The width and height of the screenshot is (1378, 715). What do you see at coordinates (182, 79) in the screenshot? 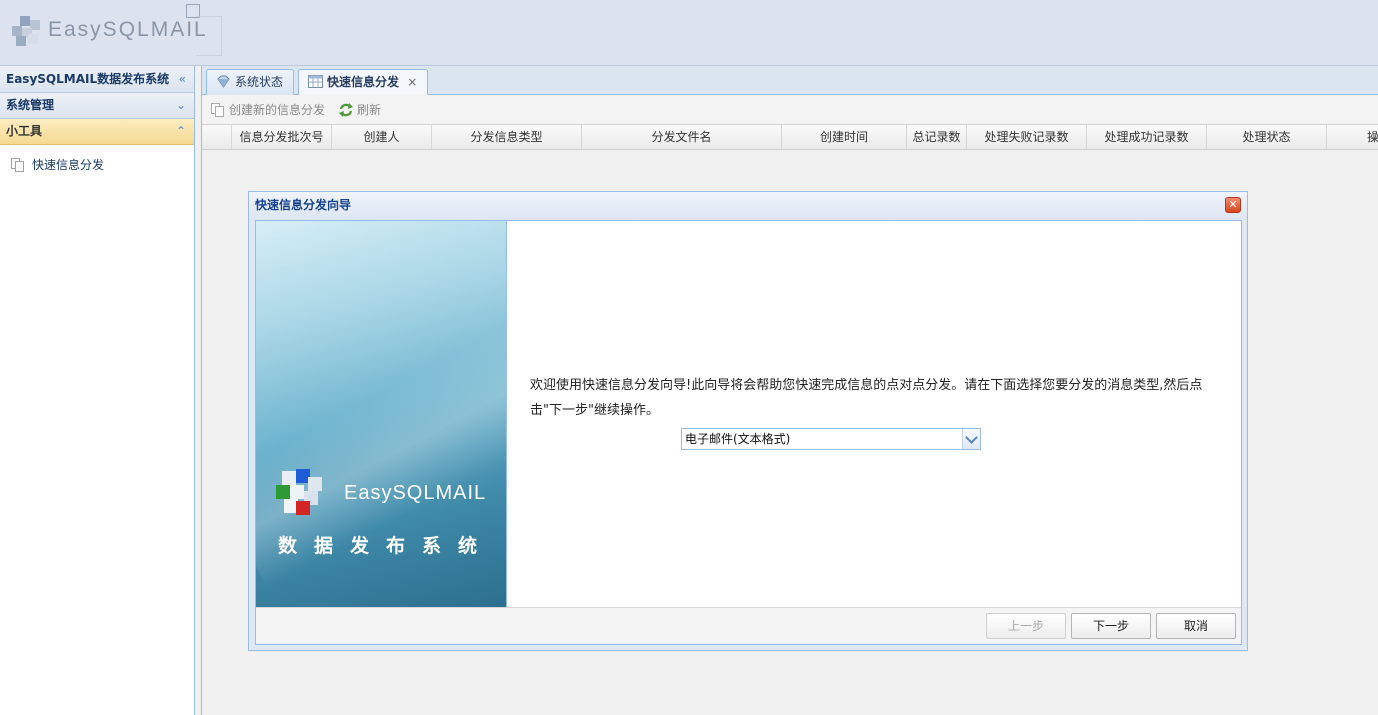
I see `collapse-sidebar-icon: «` at bounding box center [182, 79].